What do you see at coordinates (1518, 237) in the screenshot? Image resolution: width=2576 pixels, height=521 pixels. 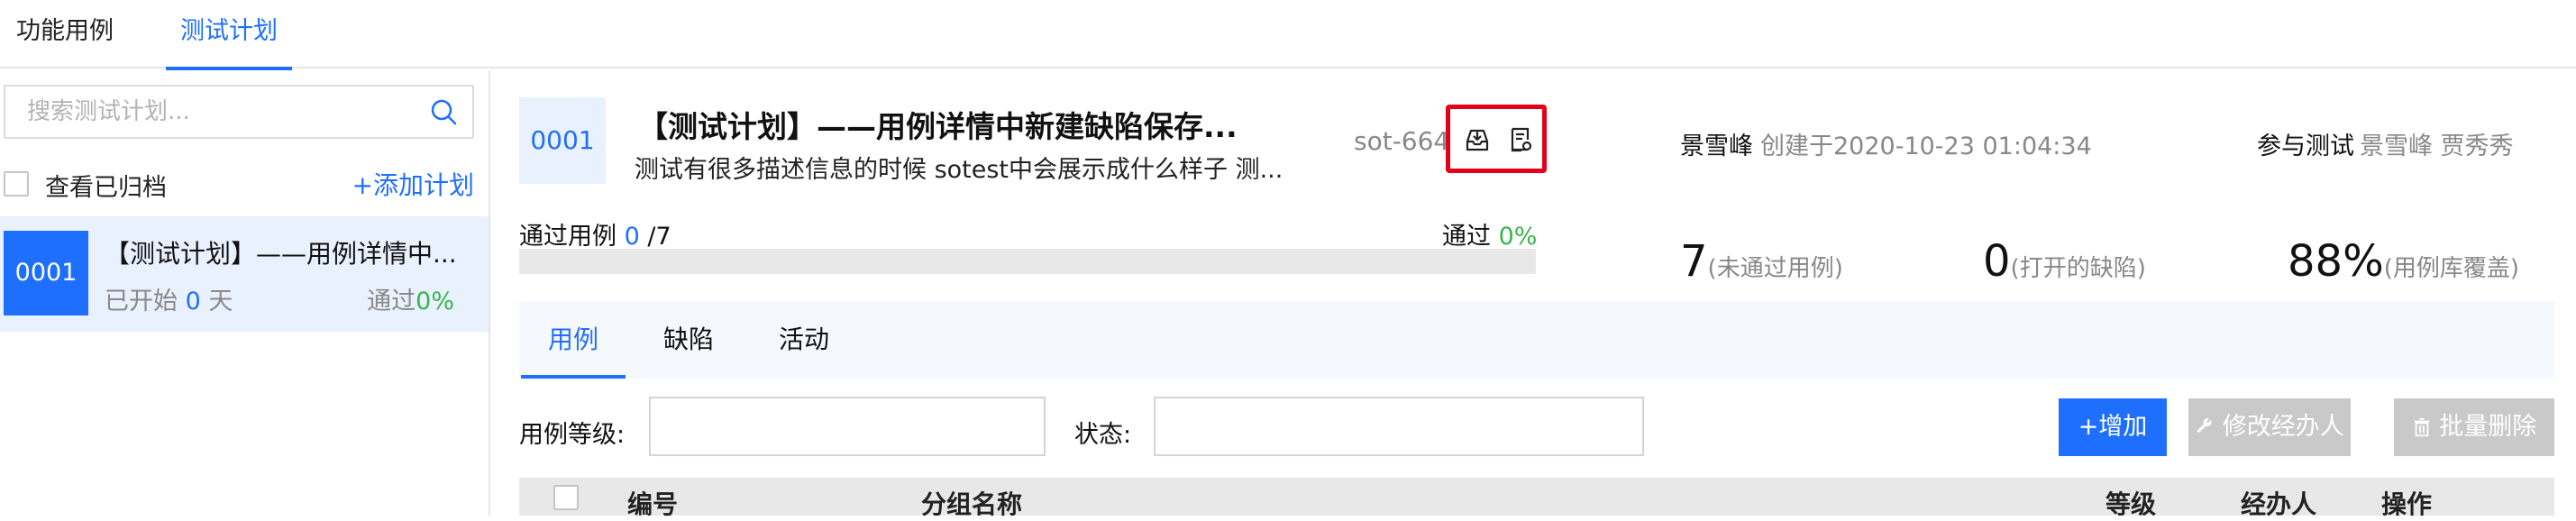 I see `pass-rate-value: 0%` at bounding box center [1518, 237].